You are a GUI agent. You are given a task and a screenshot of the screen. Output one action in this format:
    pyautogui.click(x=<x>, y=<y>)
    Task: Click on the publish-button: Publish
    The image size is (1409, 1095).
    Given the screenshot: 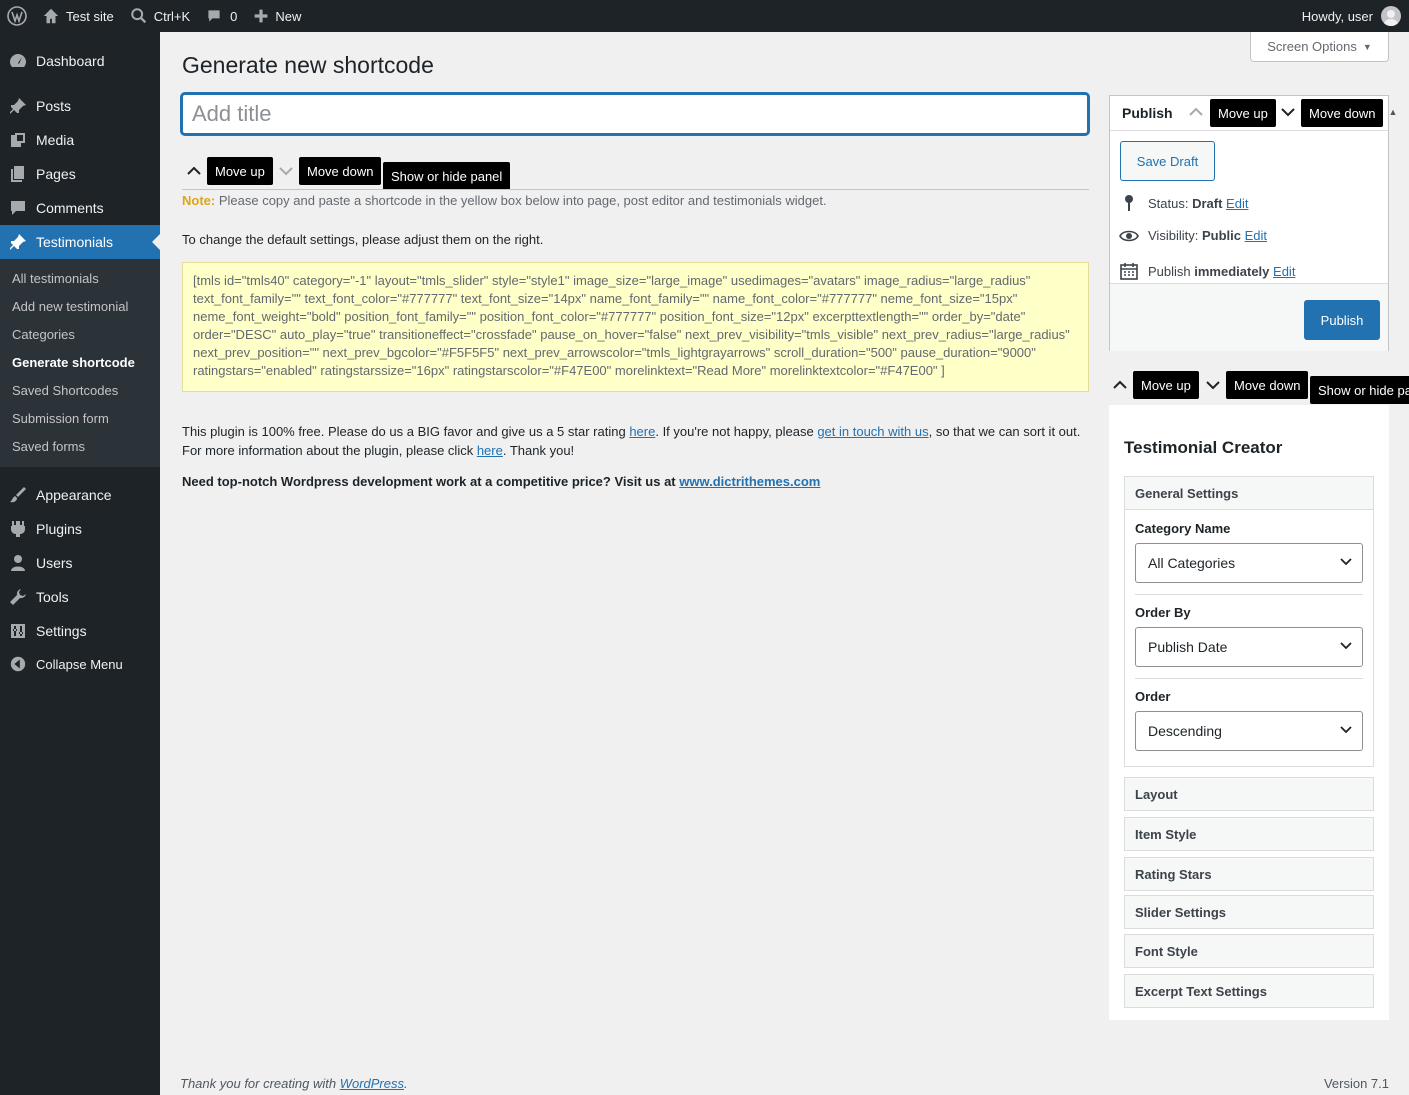 What is the action you would take?
    pyautogui.click(x=1342, y=320)
    